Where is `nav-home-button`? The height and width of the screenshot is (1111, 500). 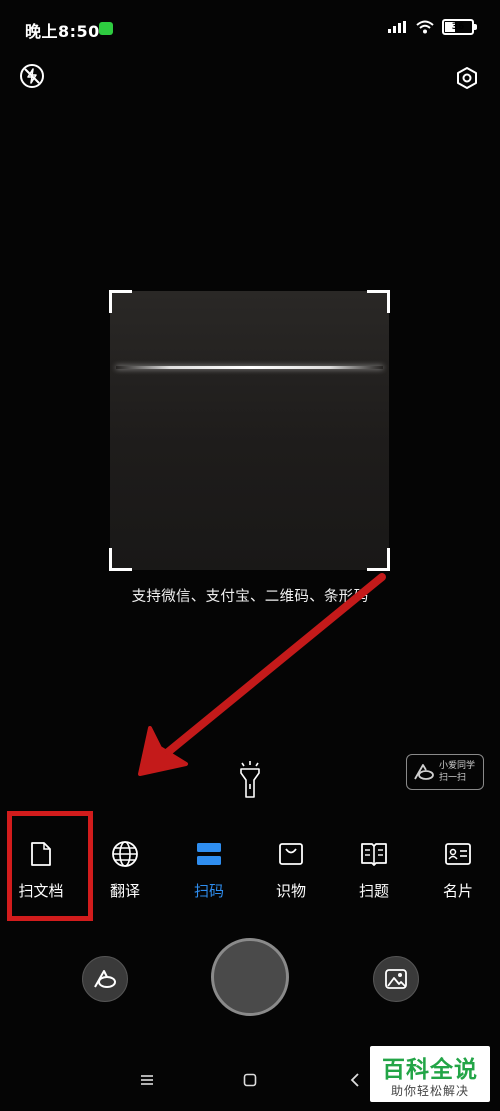 nav-home-button is located at coordinates (250, 1080).